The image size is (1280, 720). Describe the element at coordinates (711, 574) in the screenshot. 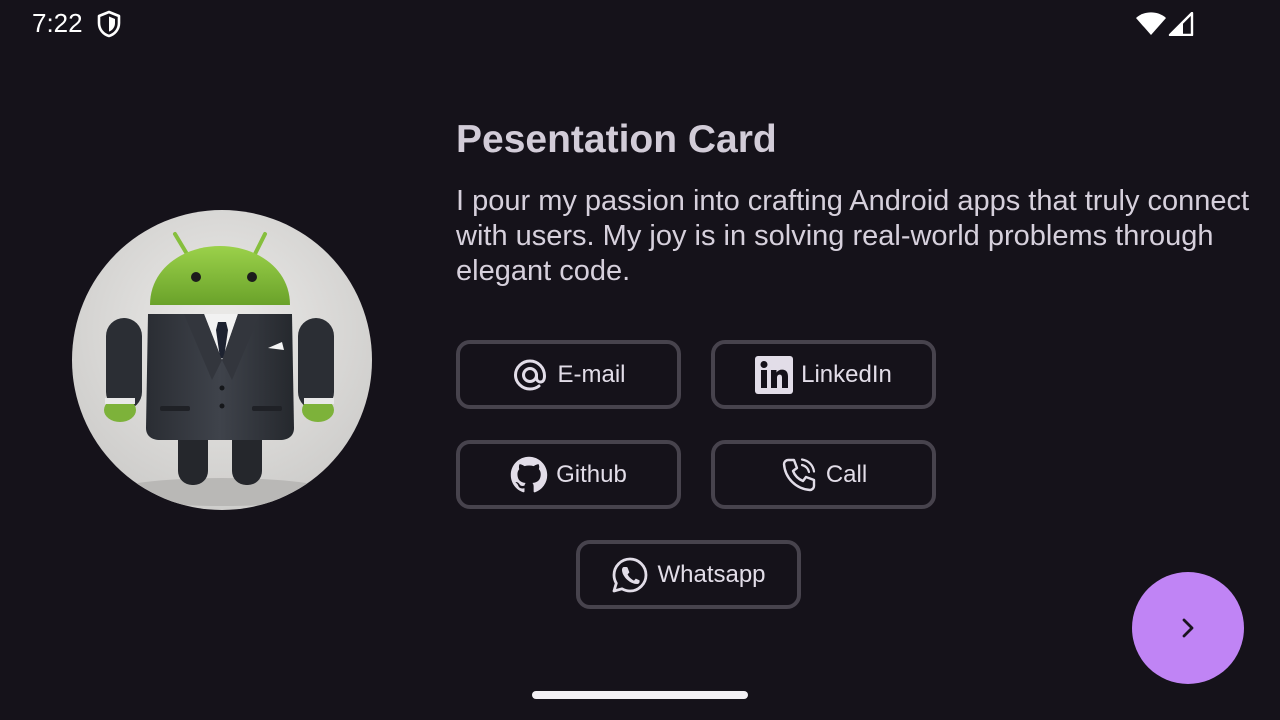

I see `whatsapp-button-label: Whatsapp` at that location.